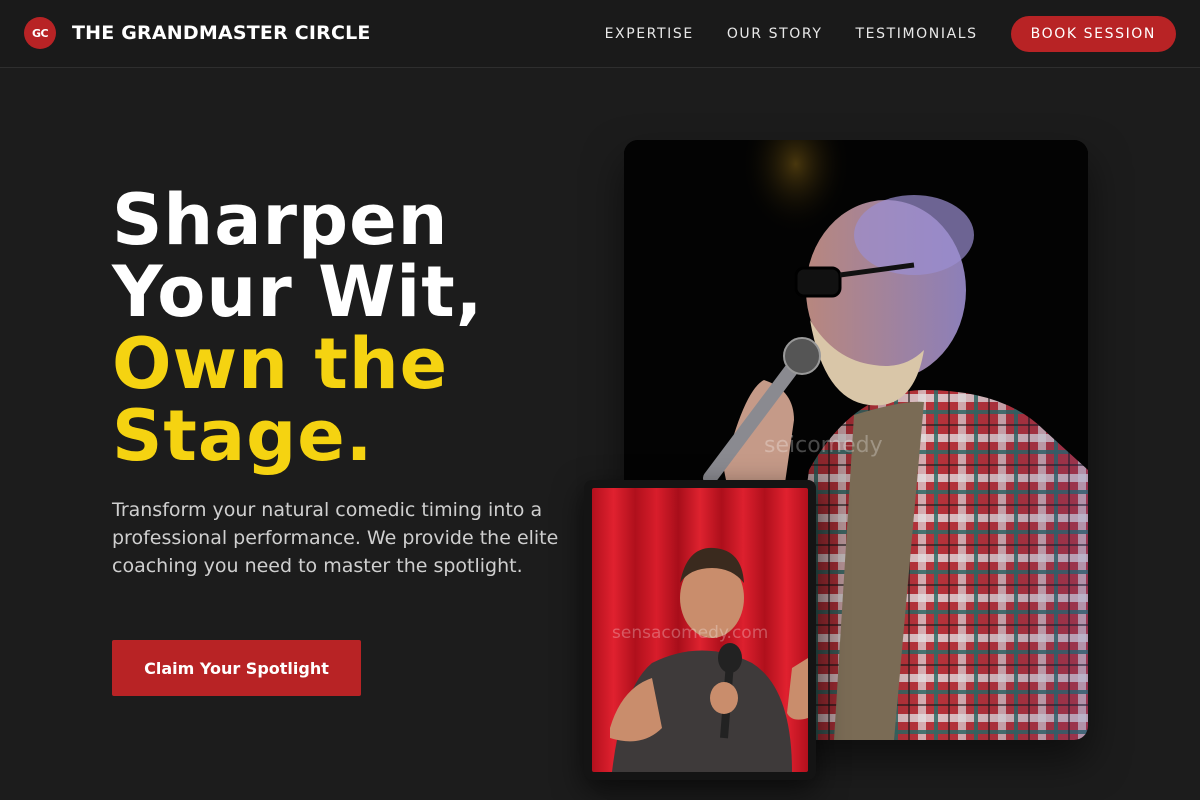 This screenshot has width=1200, height=800. I want to click on brand: GC THE GRANDMASTER CIRCLE, so click(197, 33).